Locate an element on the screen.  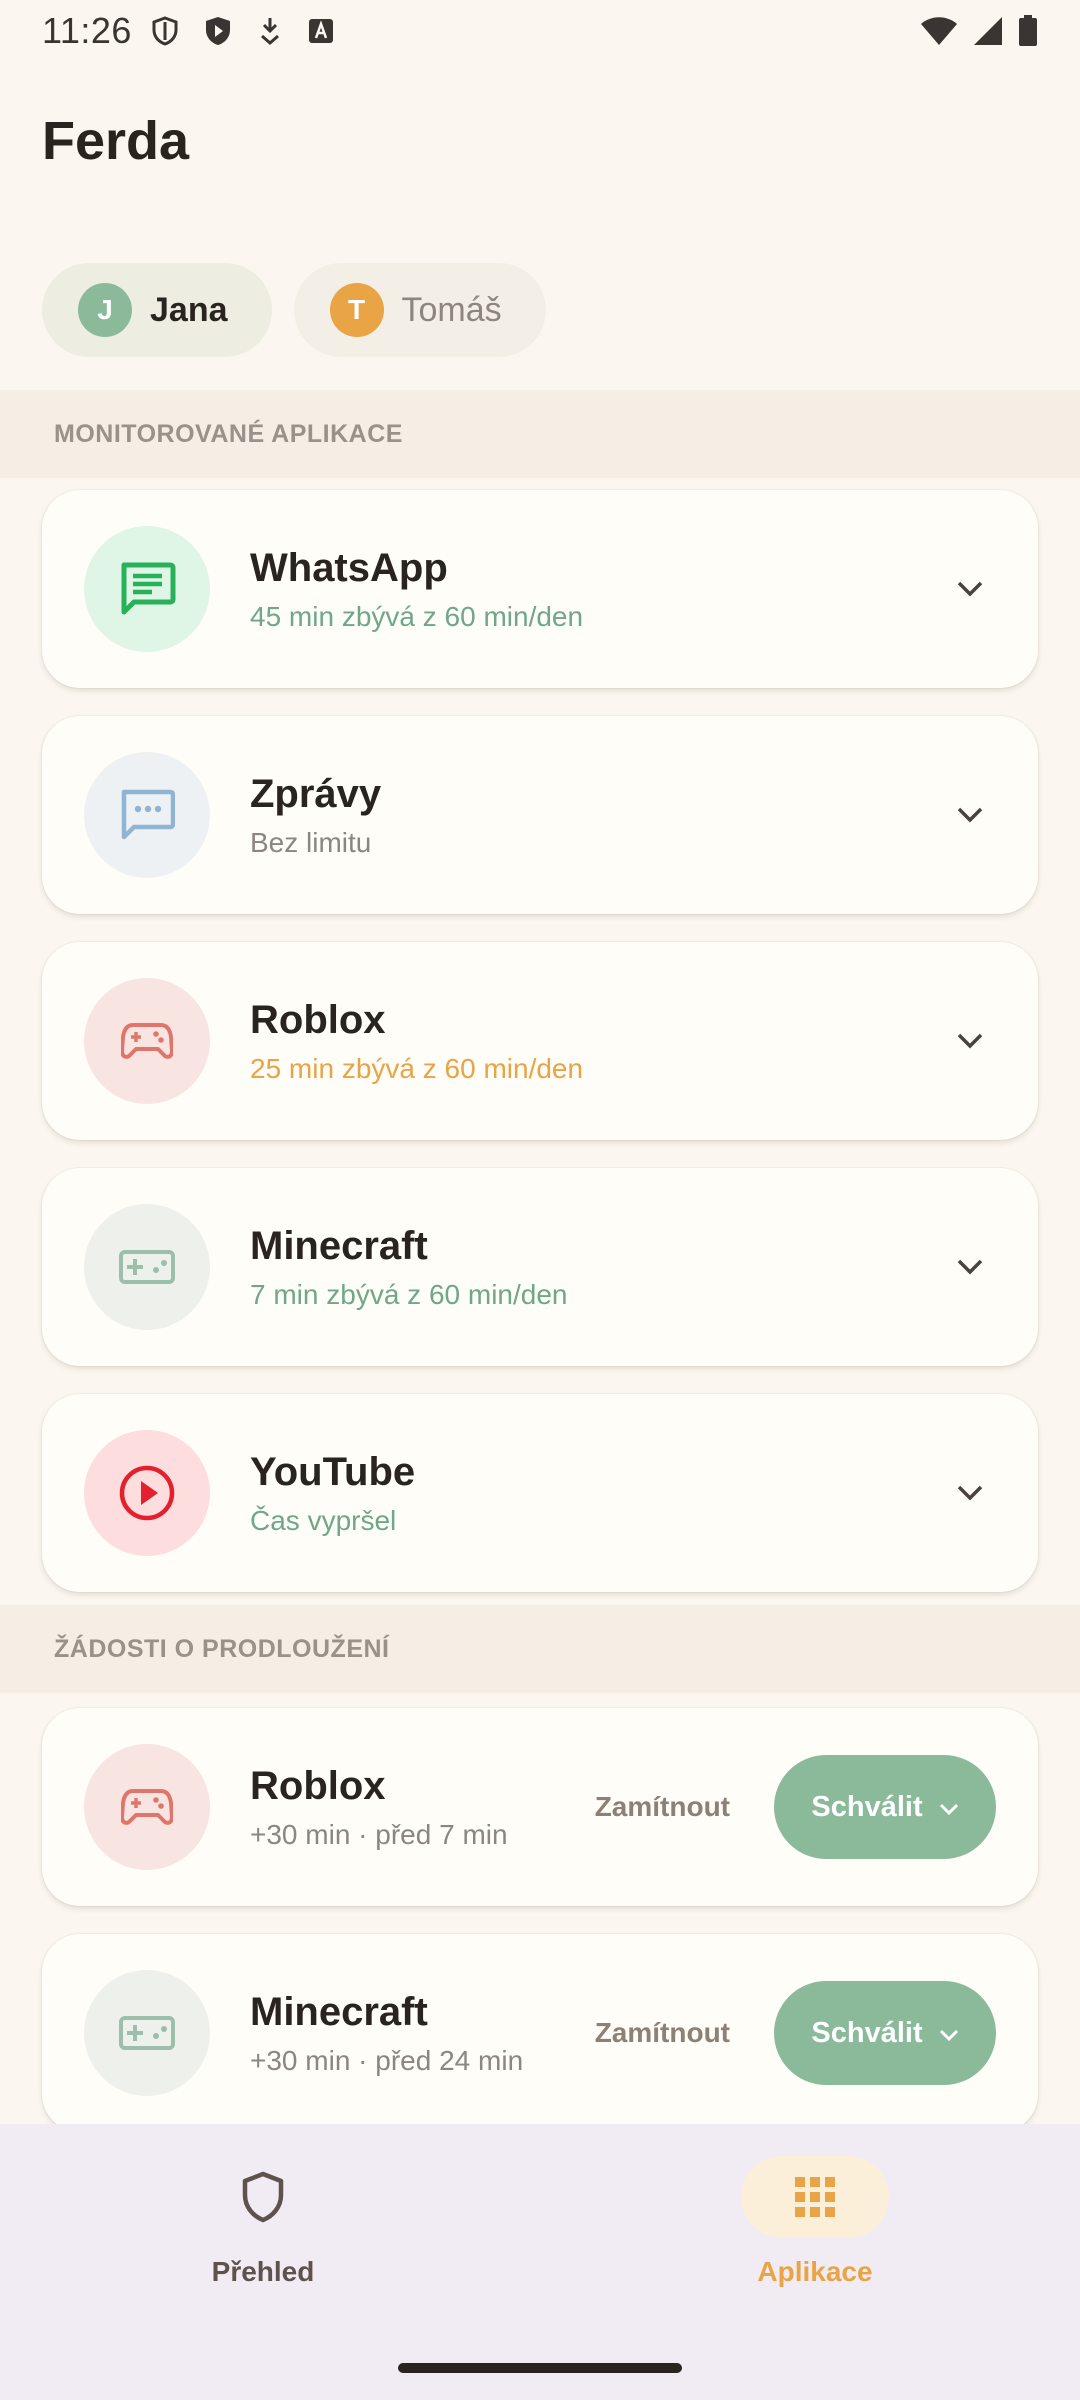
play-protect-status-icon is located at coordinates (218, 31).